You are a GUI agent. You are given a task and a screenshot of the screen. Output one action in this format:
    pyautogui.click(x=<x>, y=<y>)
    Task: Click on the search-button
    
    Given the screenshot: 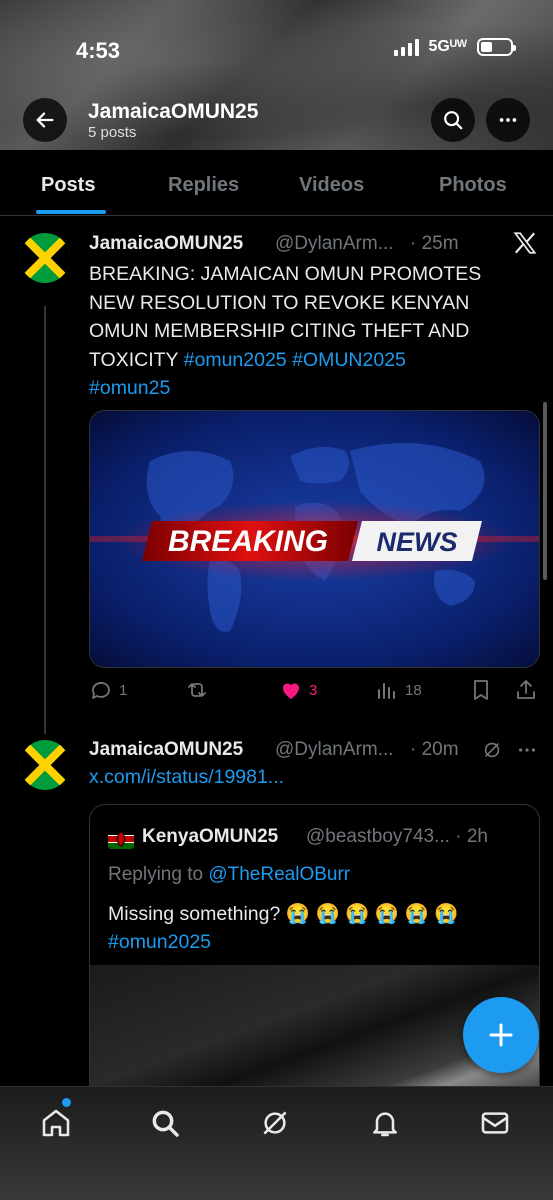 What is the action you would take?
    pyautogui.click(x=453, y=120)
    